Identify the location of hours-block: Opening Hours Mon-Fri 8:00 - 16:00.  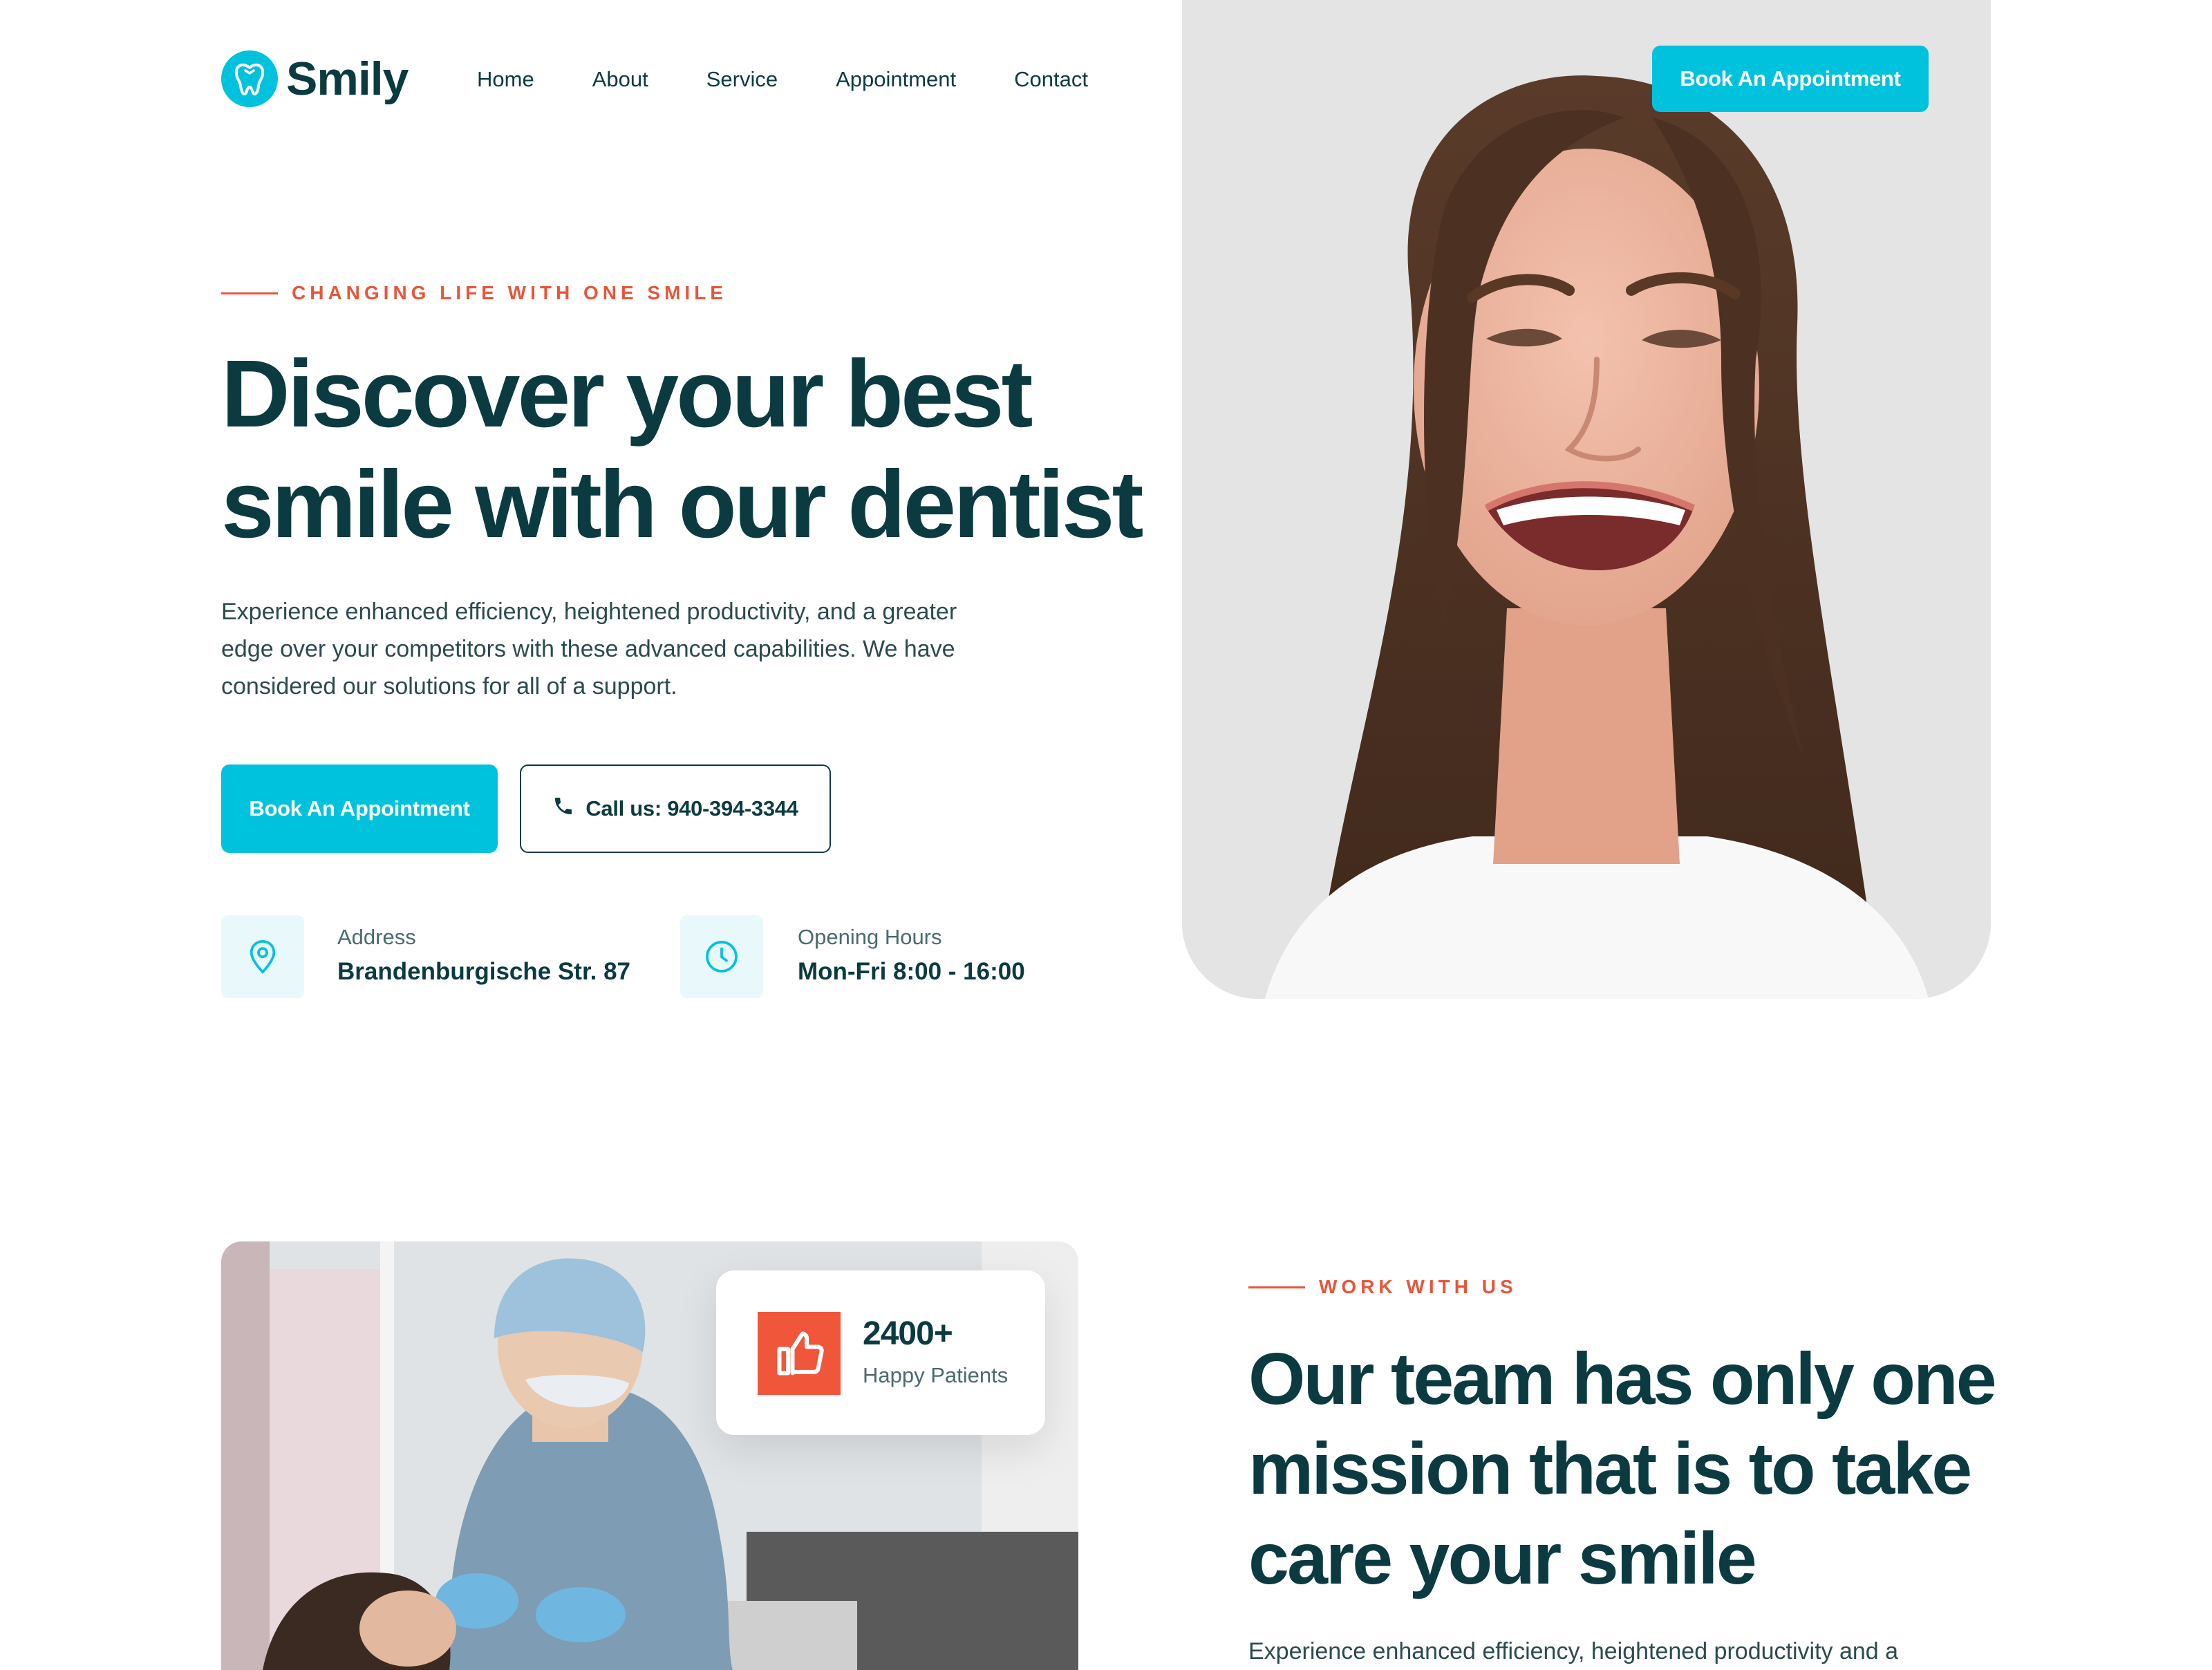
(911, 956).